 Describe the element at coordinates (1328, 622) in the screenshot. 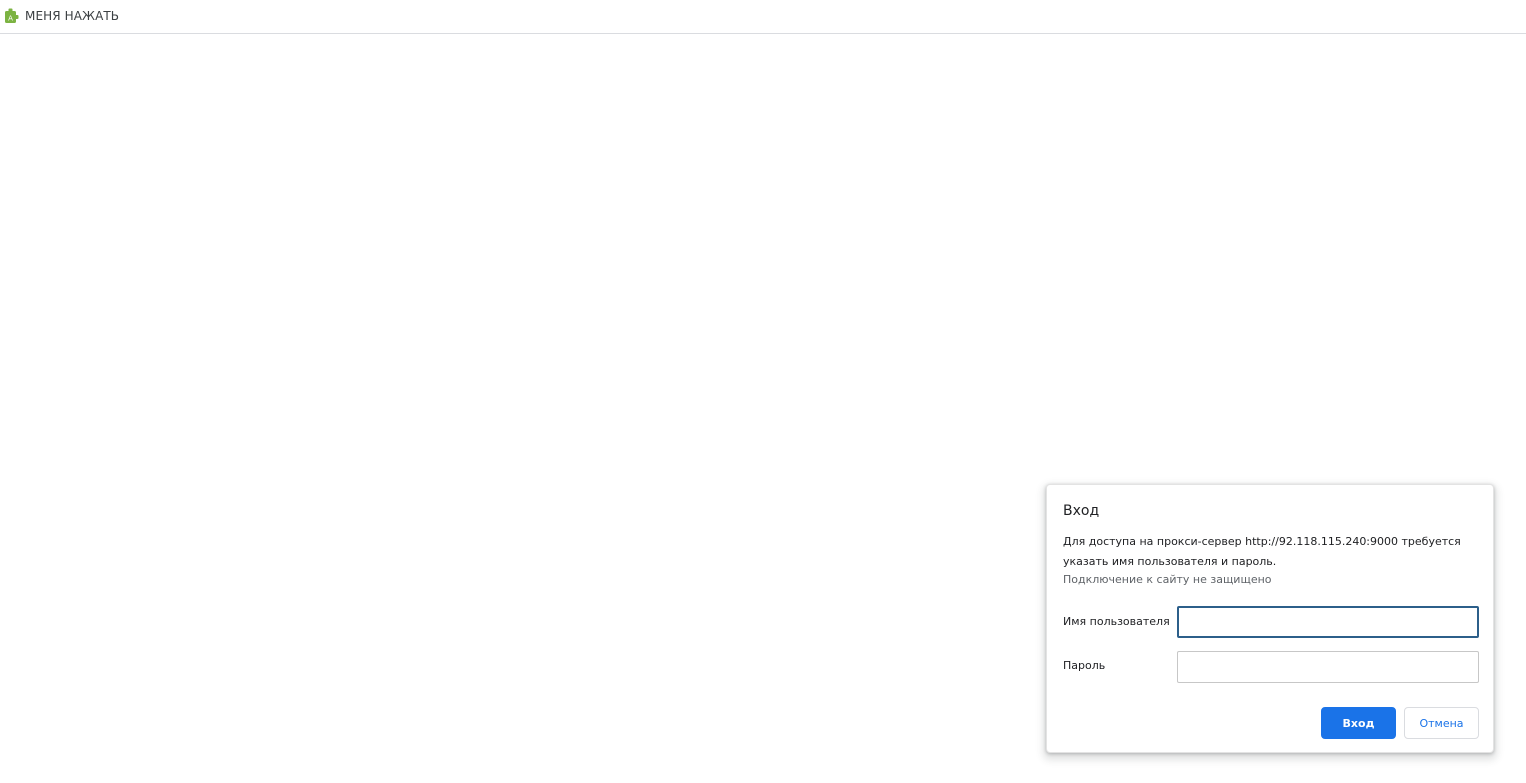

I see `username-input` at that location.